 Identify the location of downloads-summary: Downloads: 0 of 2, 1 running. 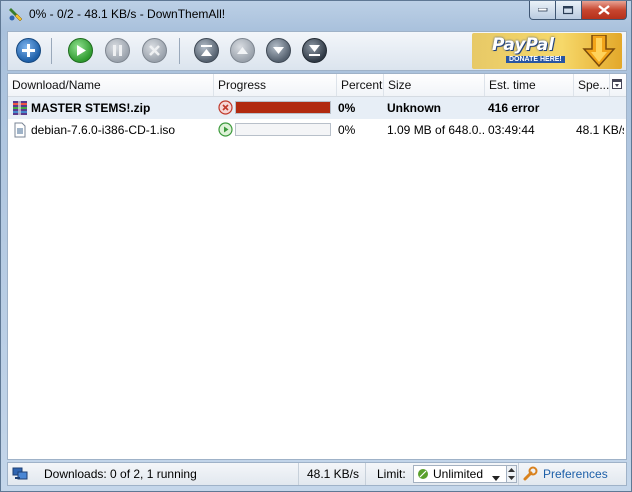
(166, 474).